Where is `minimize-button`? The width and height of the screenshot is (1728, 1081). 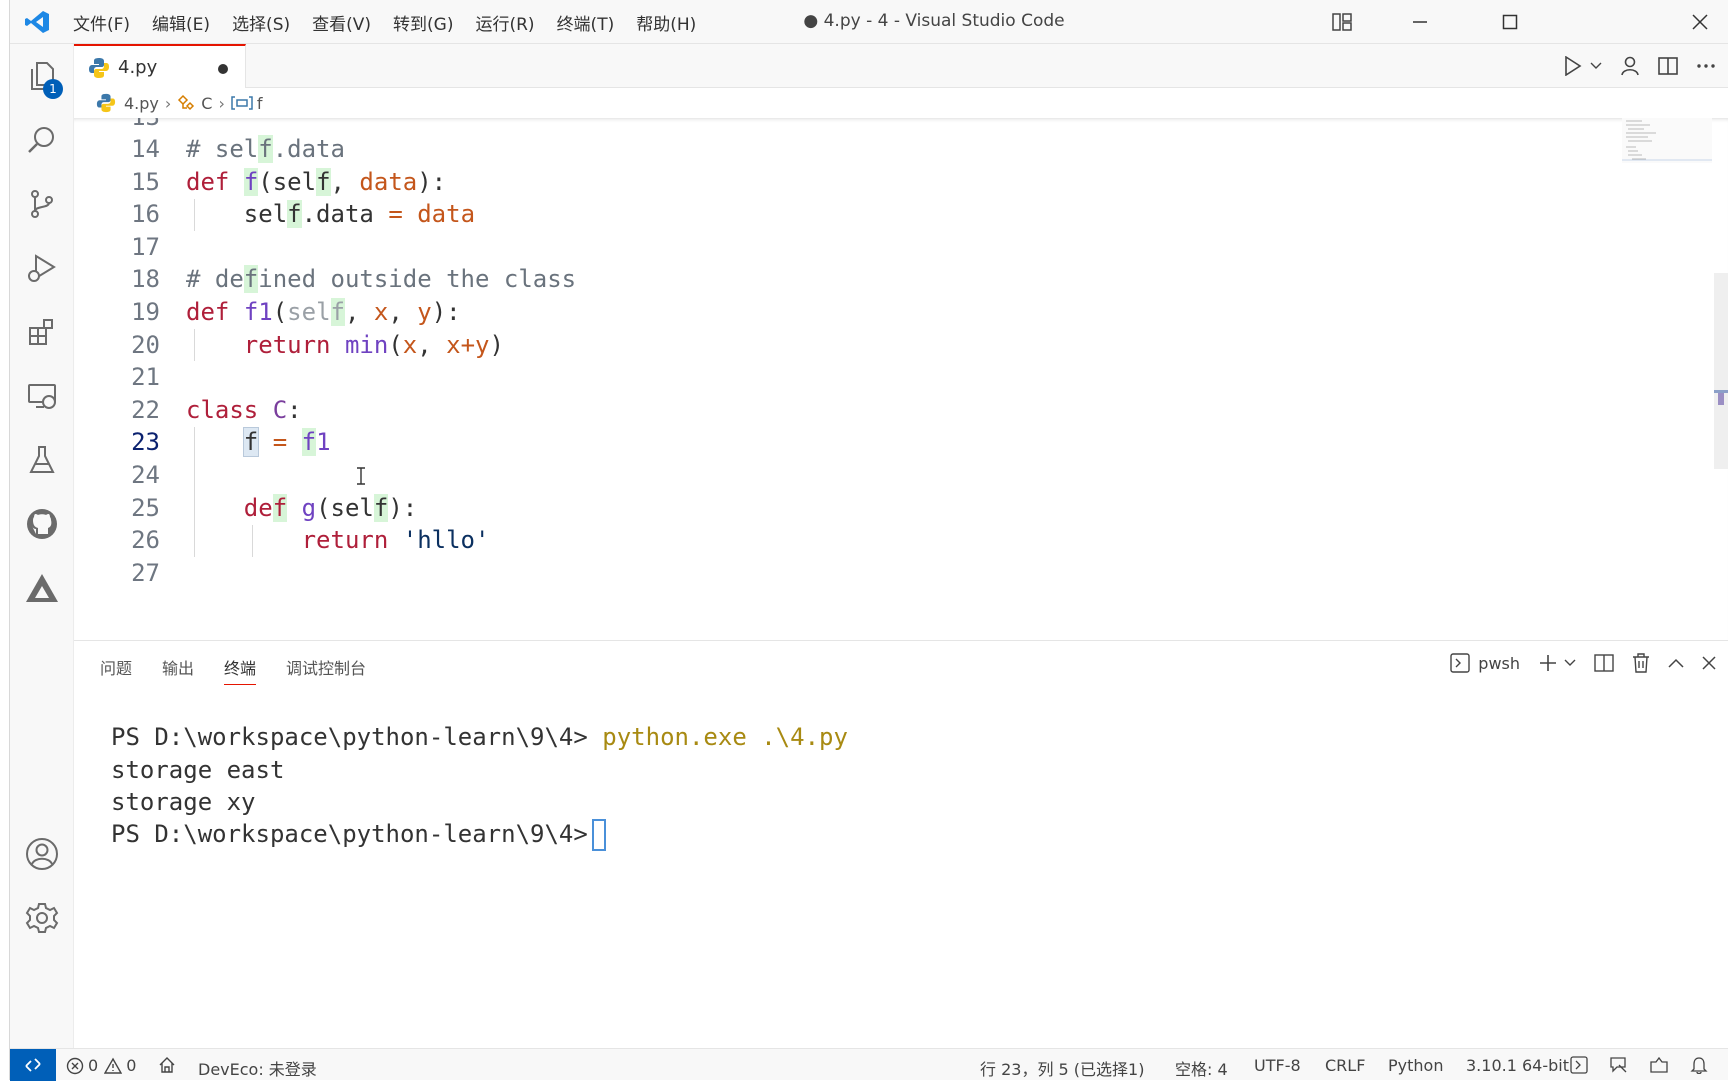 minimize-button is located at coordinates (1420, 22).